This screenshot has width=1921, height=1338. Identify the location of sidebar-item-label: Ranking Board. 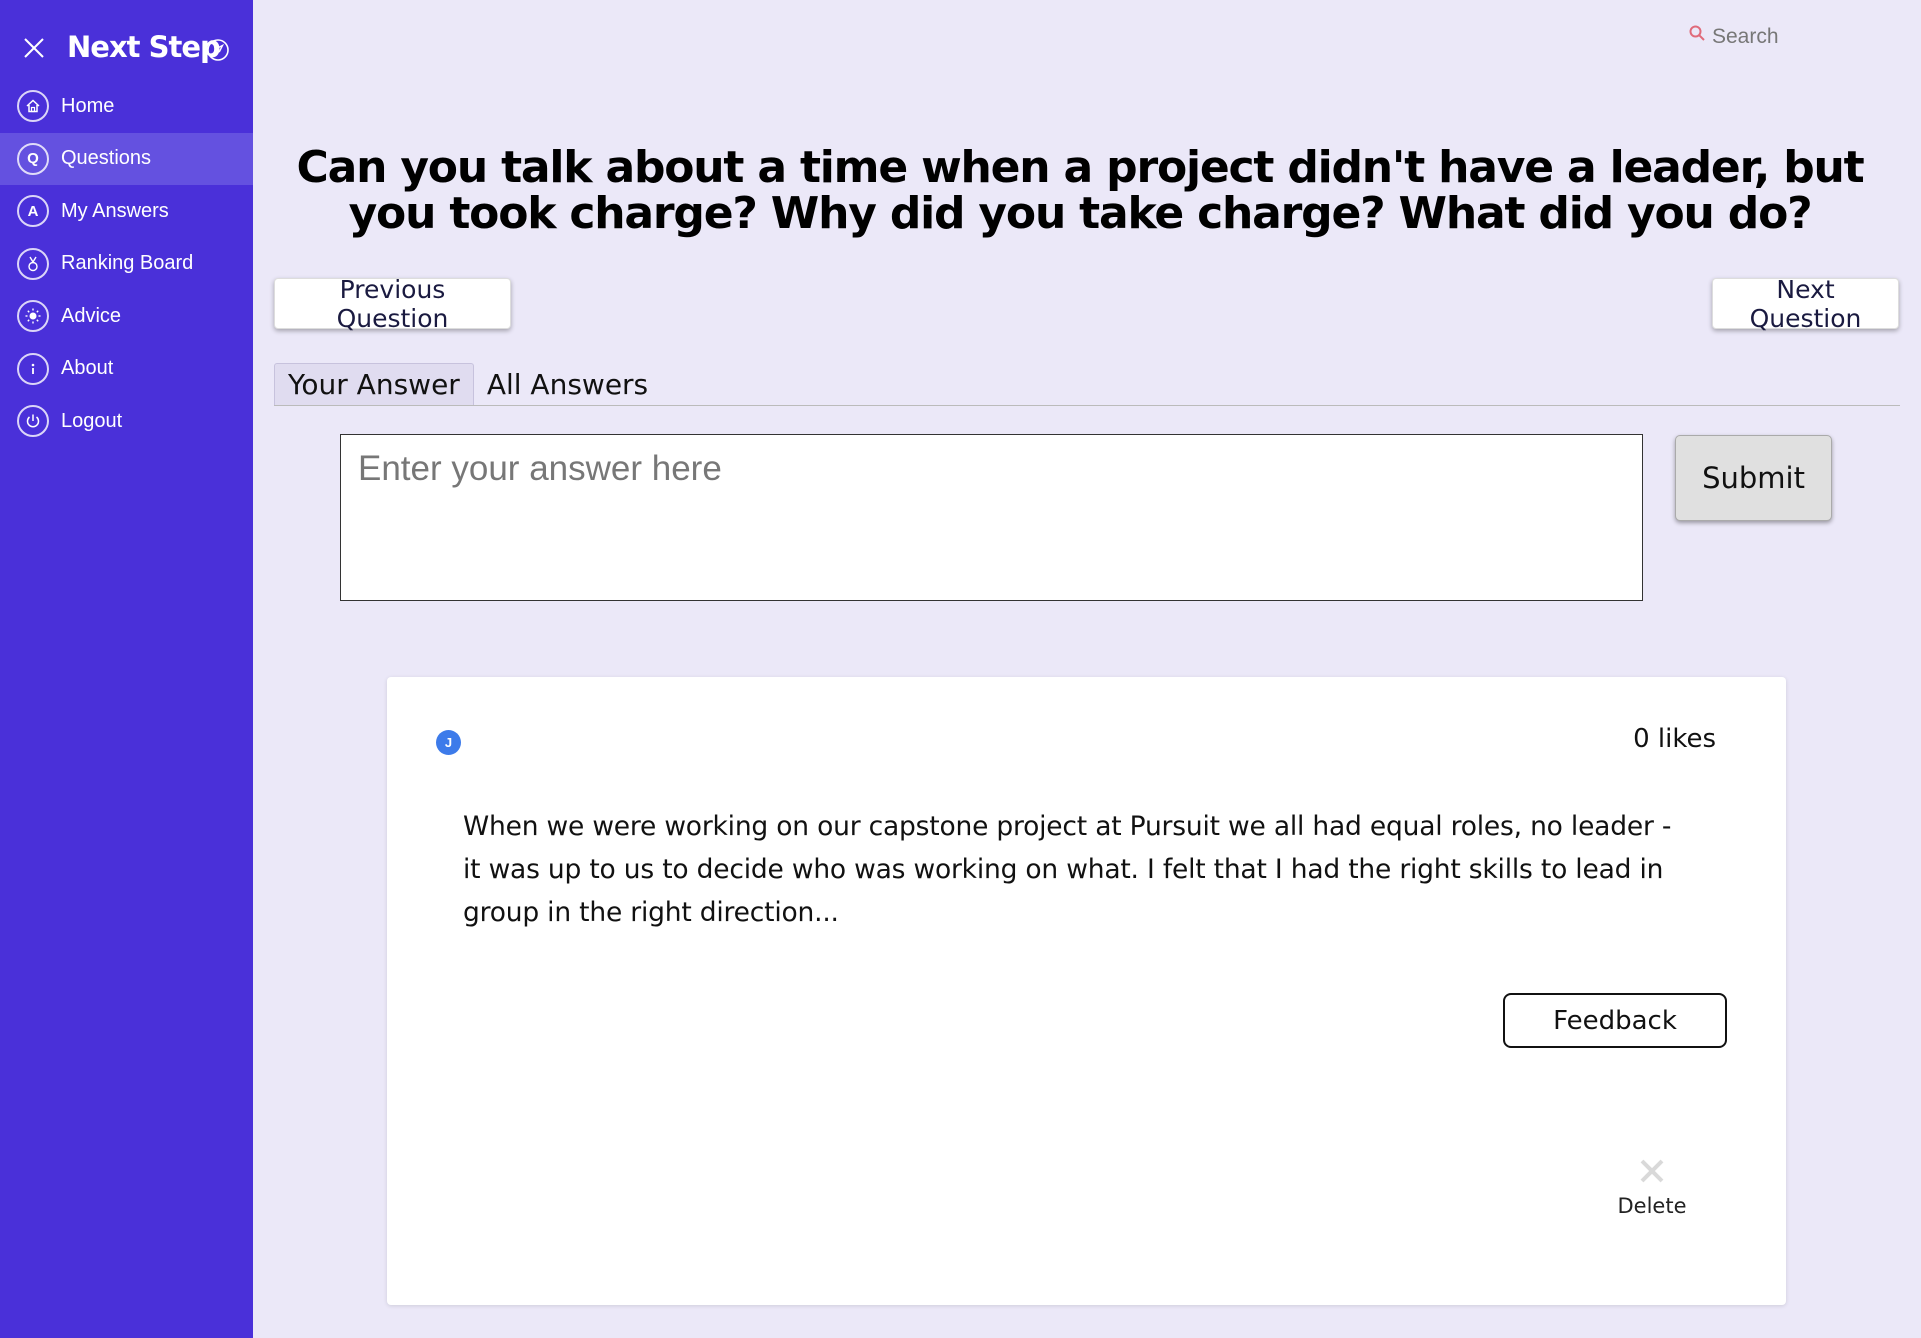
(127, 263).